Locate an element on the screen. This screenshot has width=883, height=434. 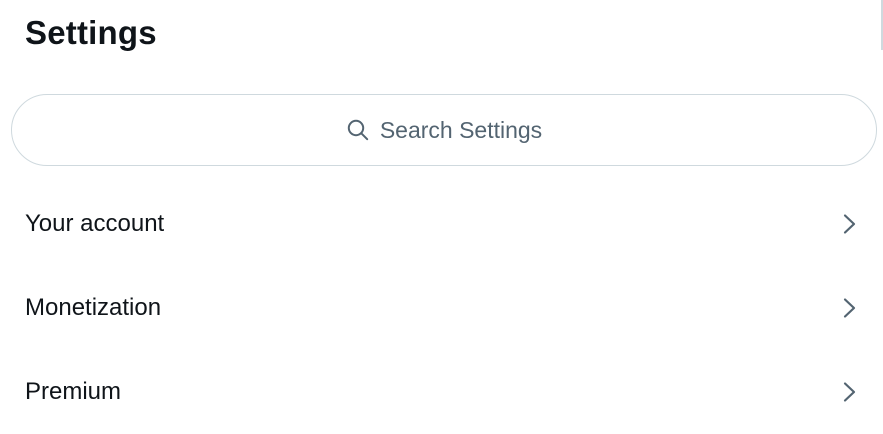
search-input-content: Search Settings is located at coordinates (444, 130).